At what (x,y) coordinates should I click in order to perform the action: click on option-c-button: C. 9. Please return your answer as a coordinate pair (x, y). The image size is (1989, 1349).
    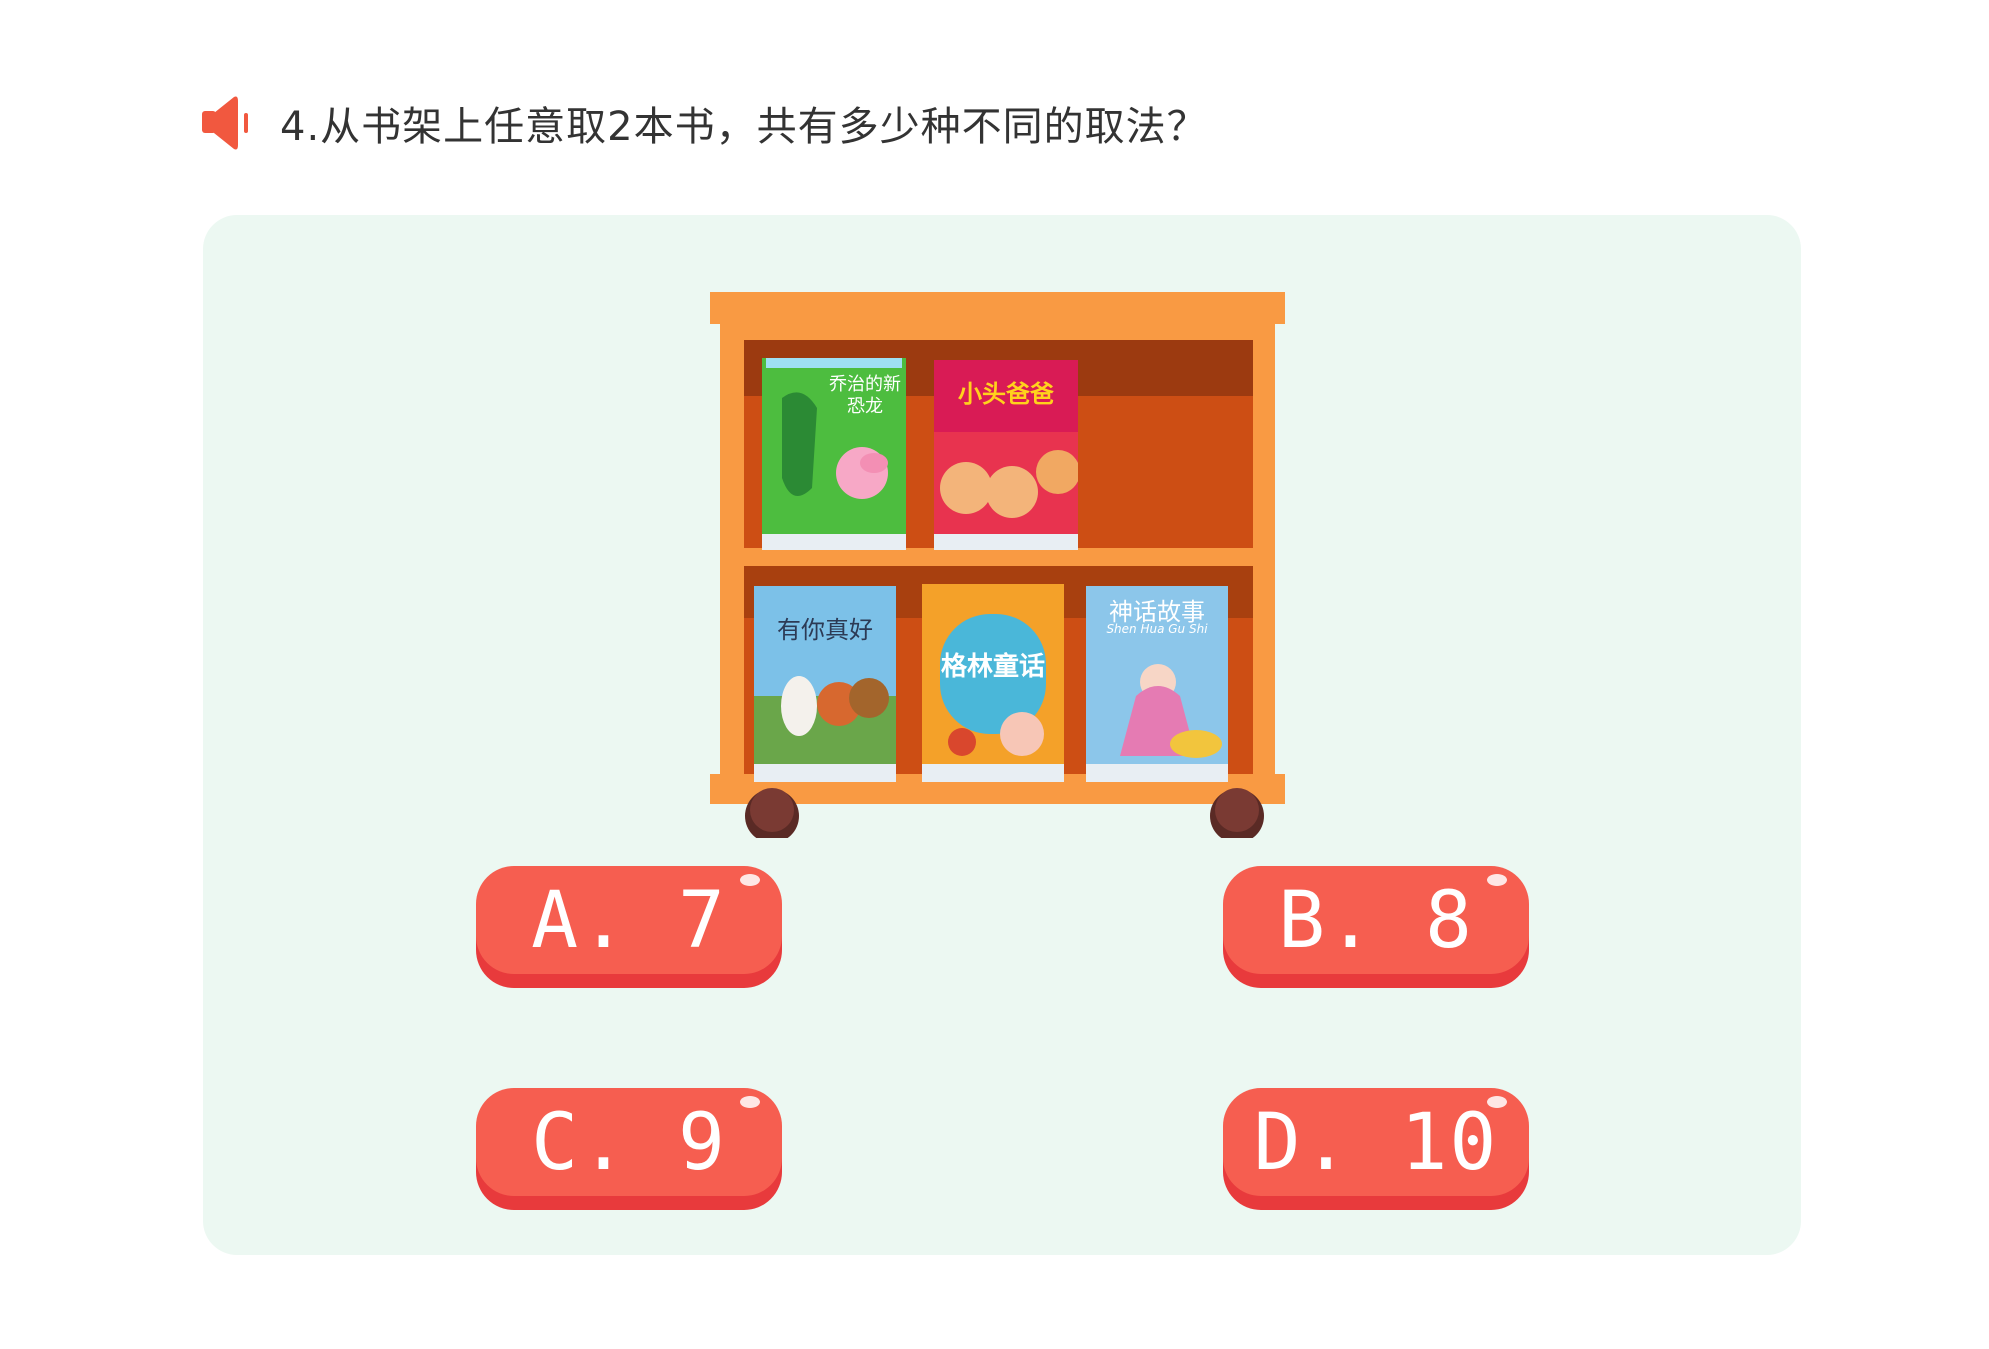
    Looking at the image, I should click on (629, 1149).